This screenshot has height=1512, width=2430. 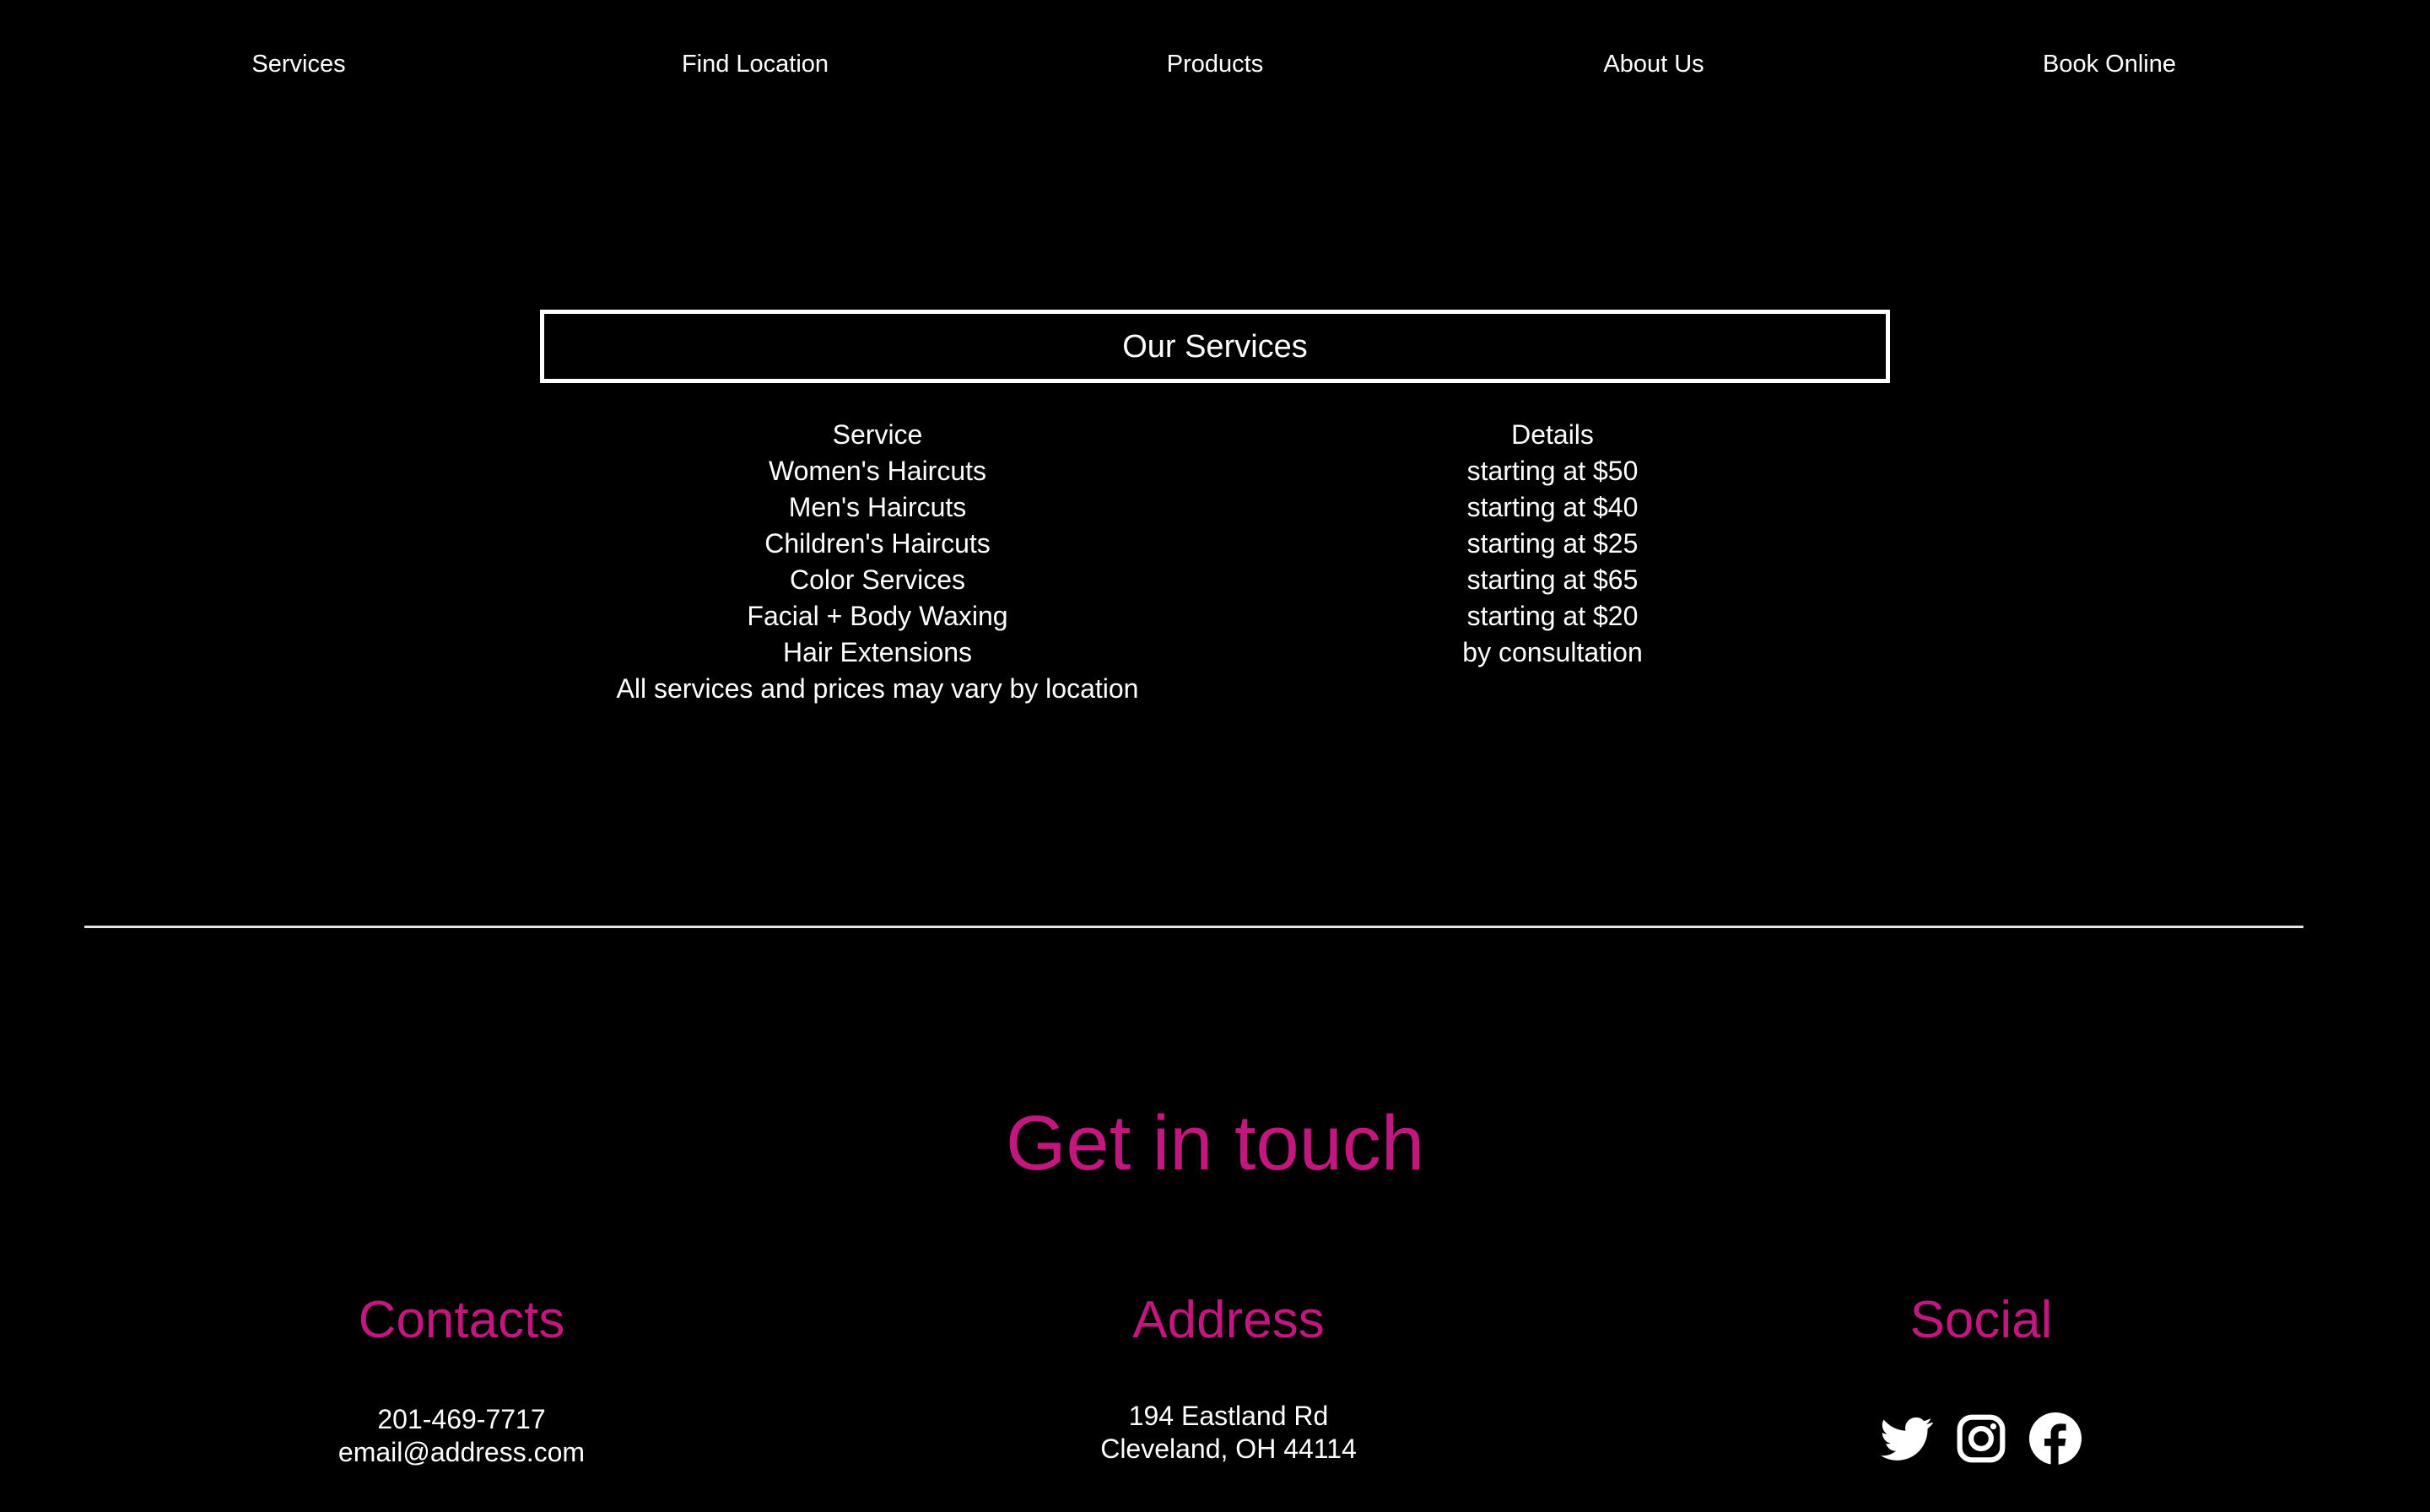 What do you see at coordinates (1552, 579) in the screenshot?
I see `service-price: starting at $65` at bounding box center [1552, 579].